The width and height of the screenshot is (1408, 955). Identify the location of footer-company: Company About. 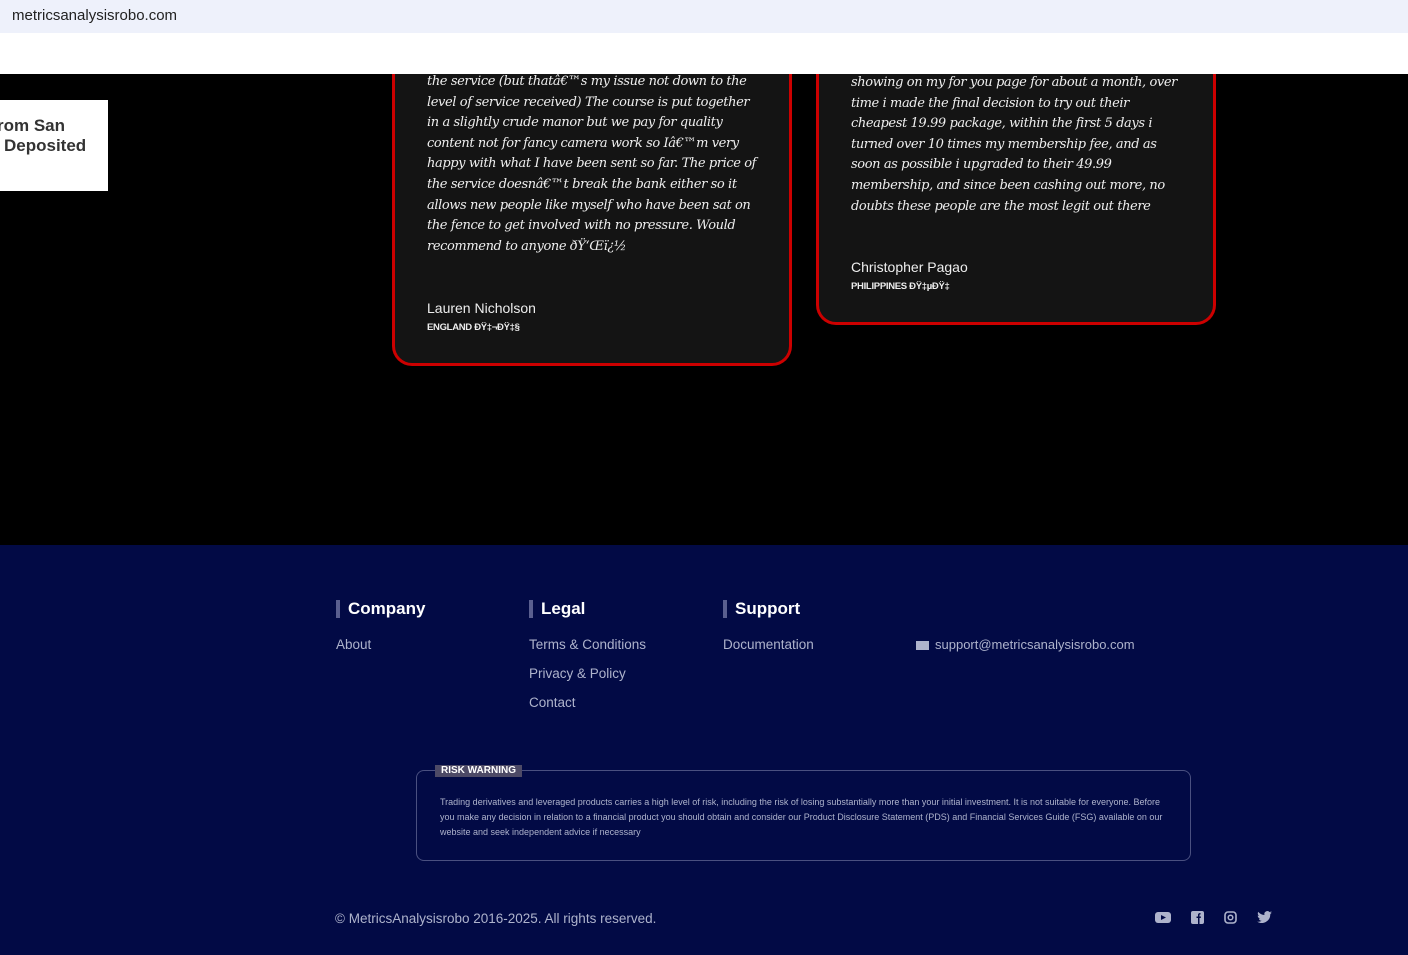
(380, 626).